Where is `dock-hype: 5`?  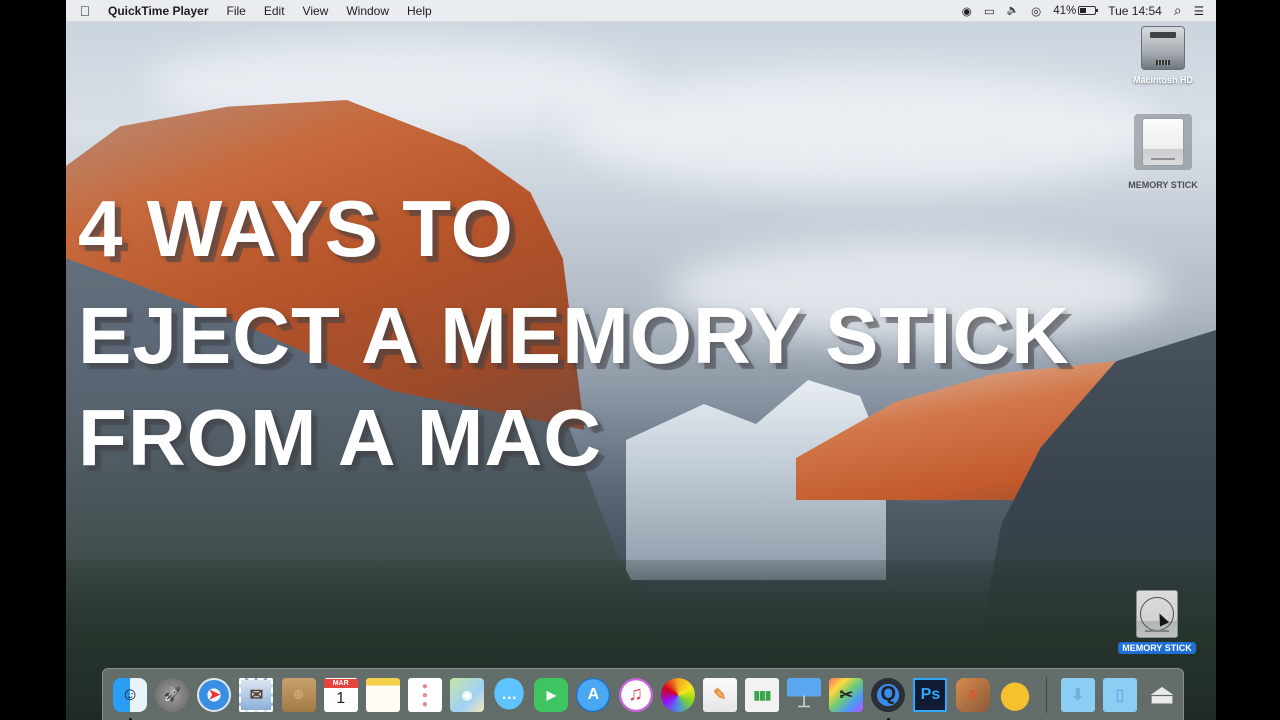
dock-hype: 5 is located at coordinates (973, 695).